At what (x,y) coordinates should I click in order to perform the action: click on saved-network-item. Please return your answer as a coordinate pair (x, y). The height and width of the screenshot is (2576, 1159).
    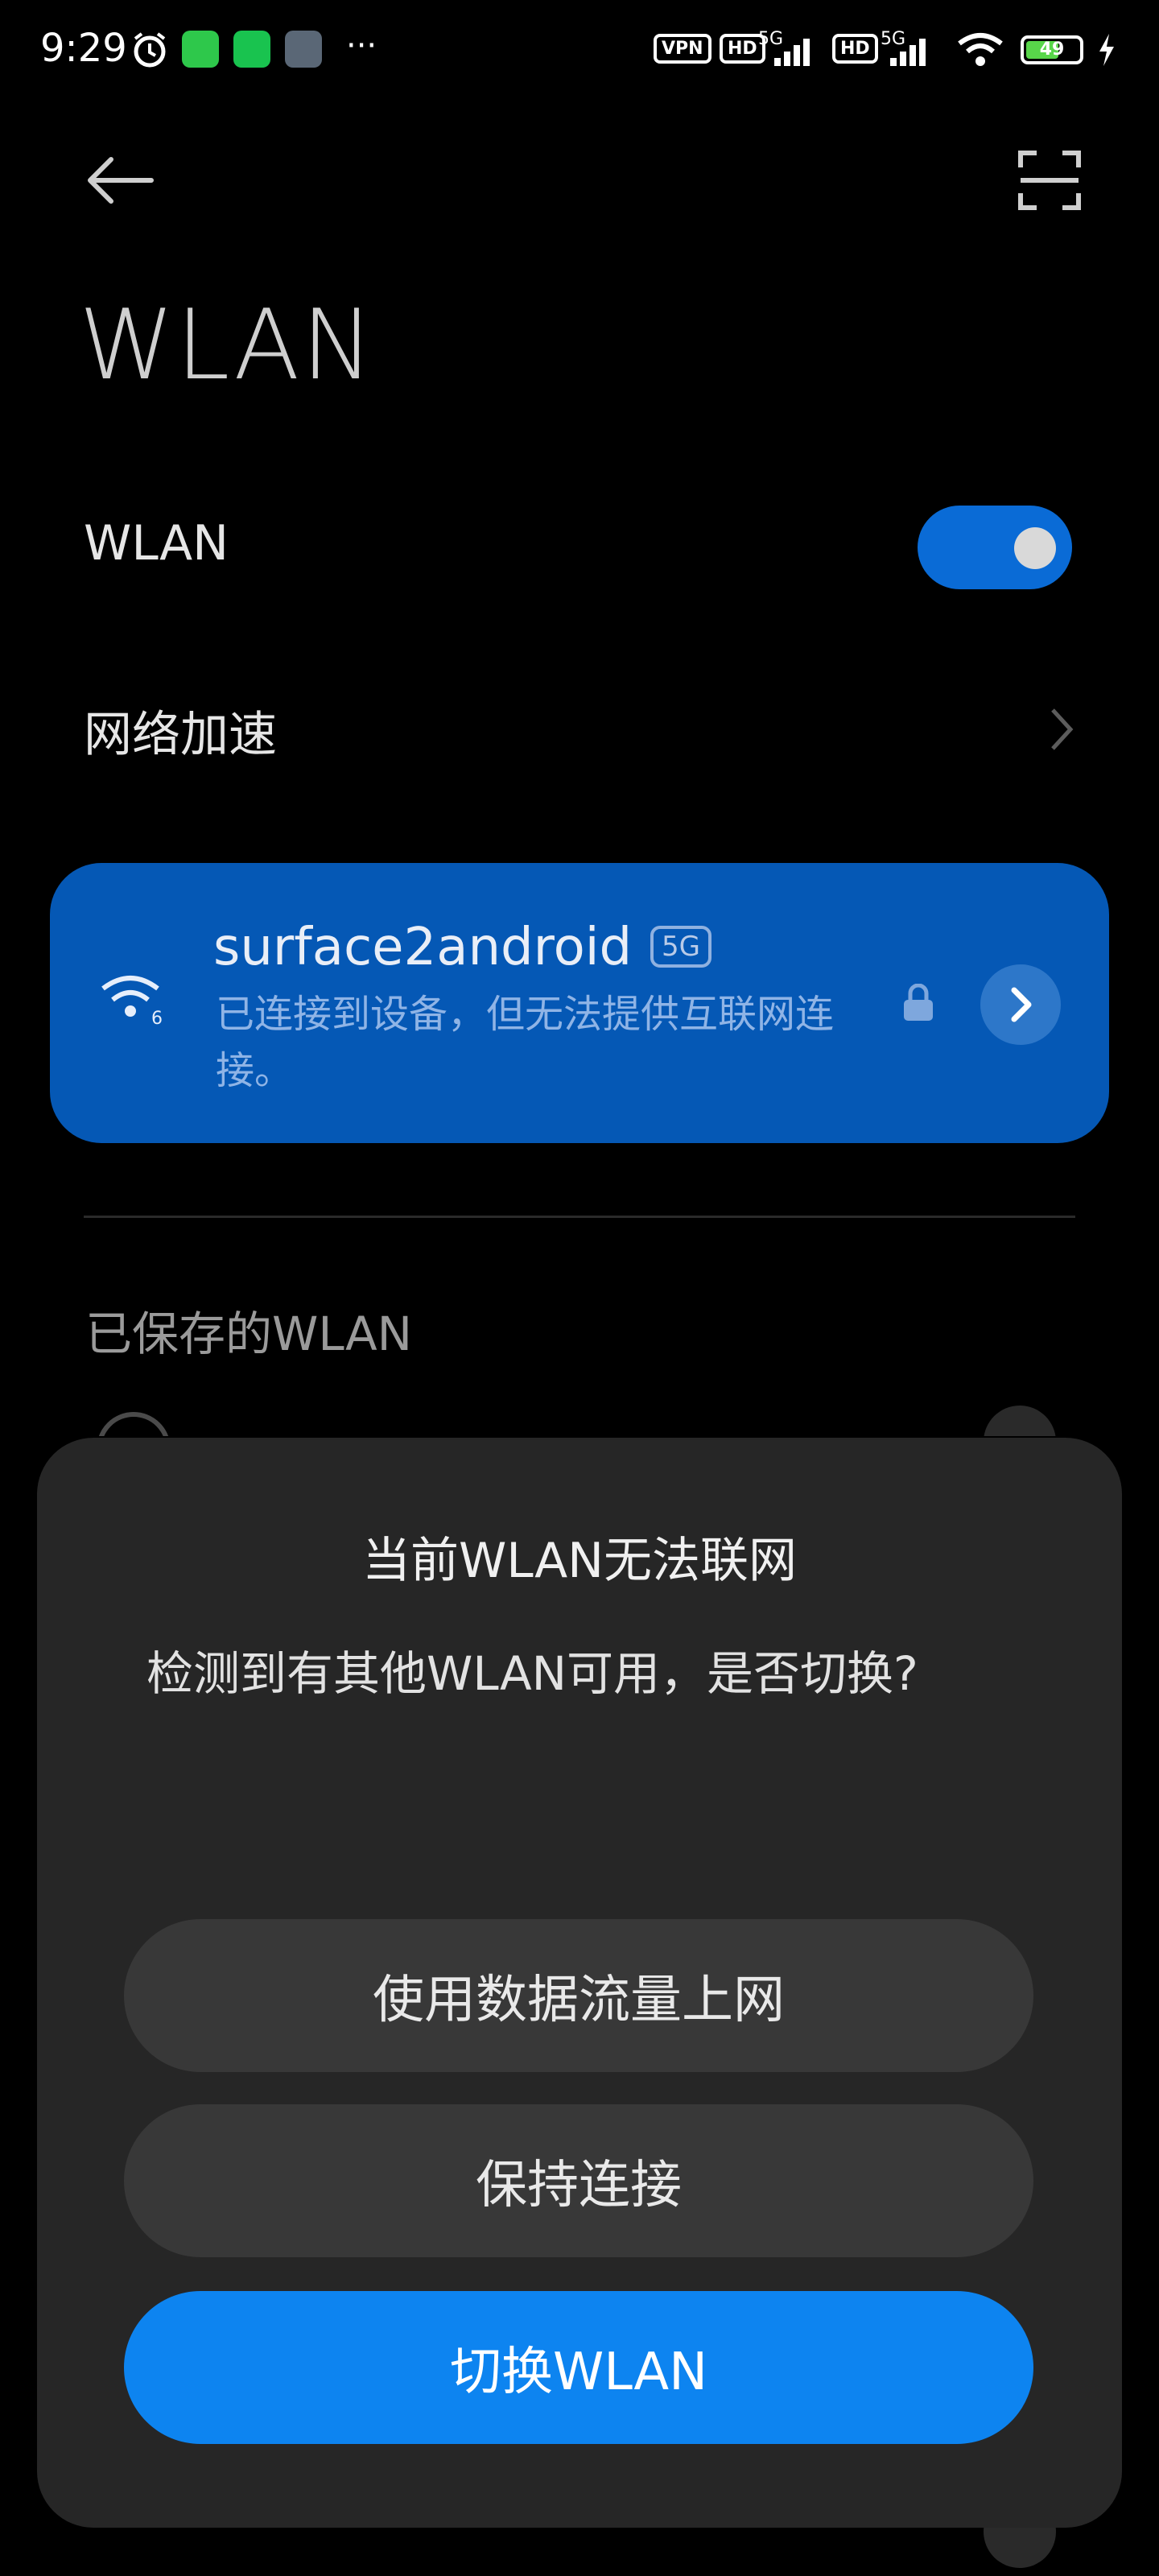
    Looking at the image, I should click on (579, 1420).